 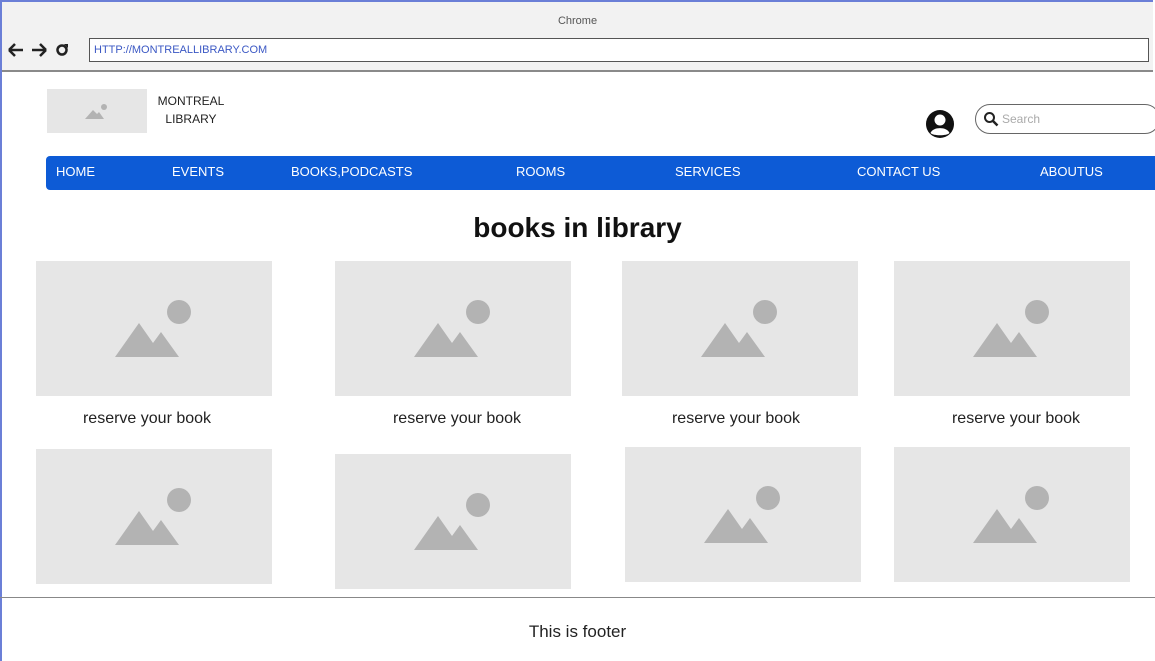 I want to click on logo-image-placeholder, so click(x=97, y=111).